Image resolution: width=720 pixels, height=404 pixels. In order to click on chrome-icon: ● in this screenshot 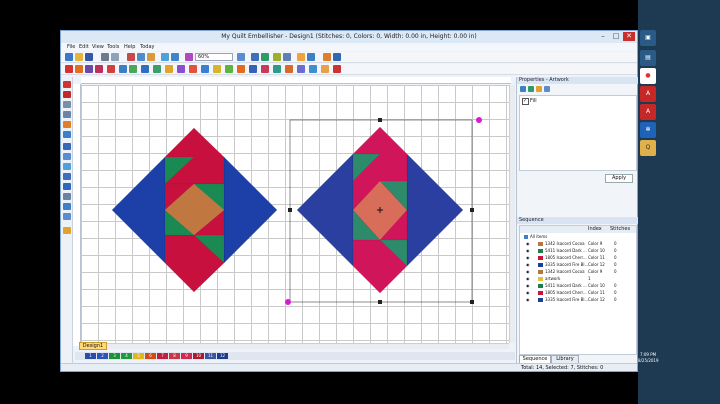, I will do `click(648, 76)`.